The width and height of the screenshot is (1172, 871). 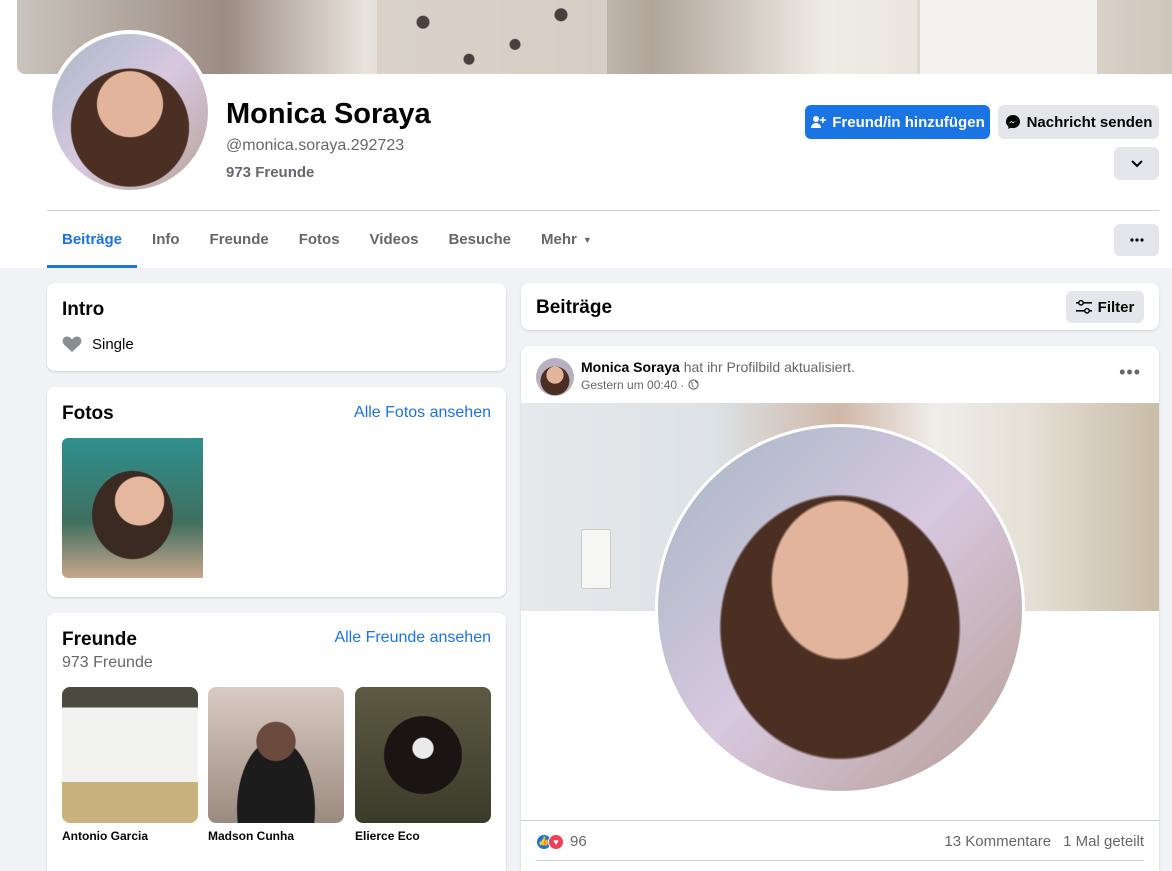 I want to click on post-author-name: Monica Soraya, so click(x=630, y=367).